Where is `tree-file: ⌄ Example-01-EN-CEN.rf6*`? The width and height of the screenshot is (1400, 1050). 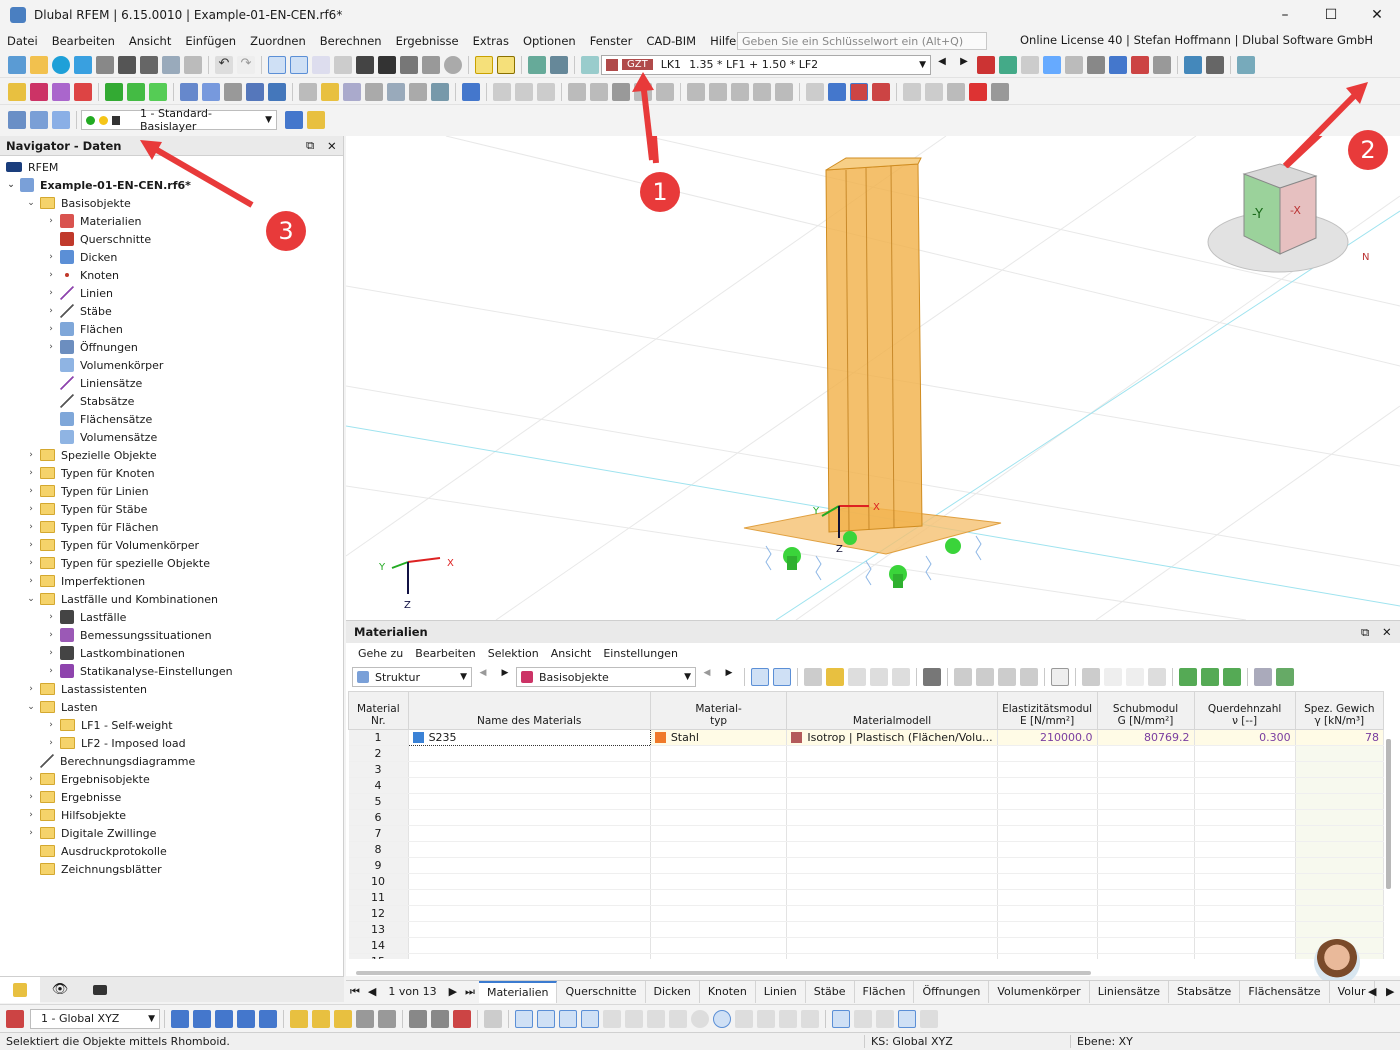
tree-file: ⌄ Example-01-EN-CEN.rf6* is located at coordinates (98, 185).